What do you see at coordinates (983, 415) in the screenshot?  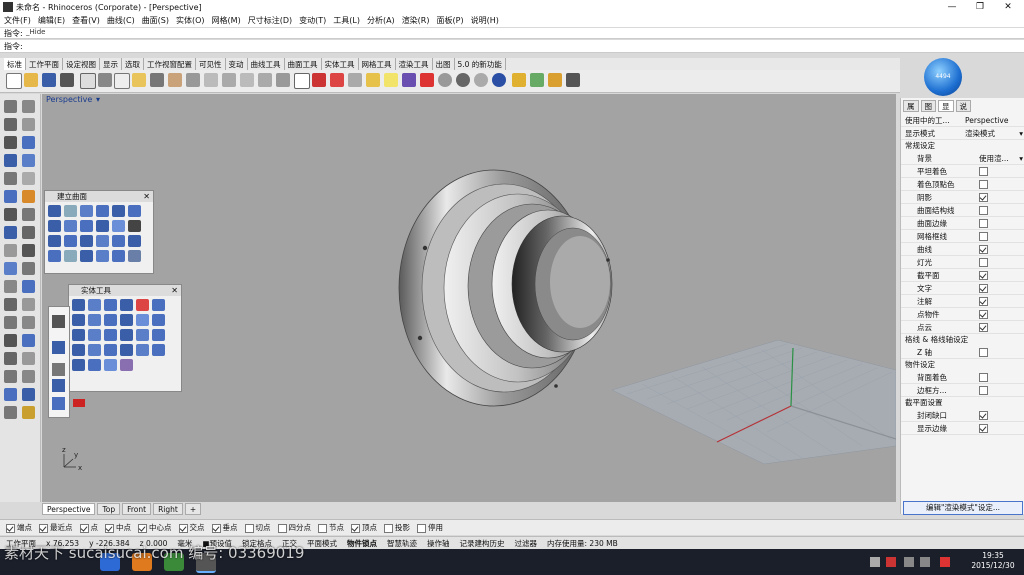 I see `clipping-option-checkbox` at bounding box center [983, 415].